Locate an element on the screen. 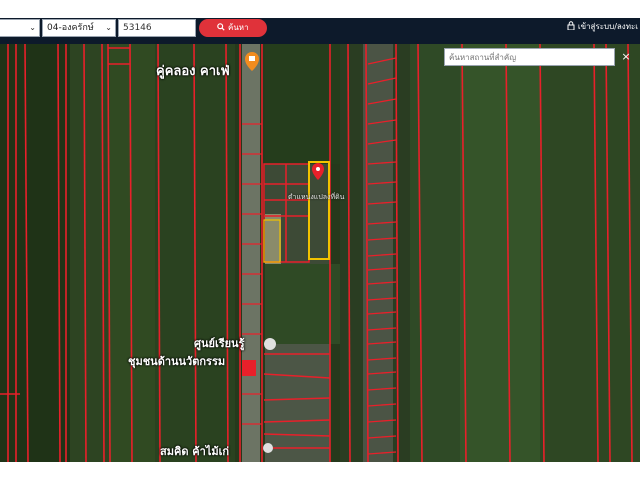 The height and width of the screenshot is (480, 640). search-button: ค้นหา is located at coordinates (233, 28).